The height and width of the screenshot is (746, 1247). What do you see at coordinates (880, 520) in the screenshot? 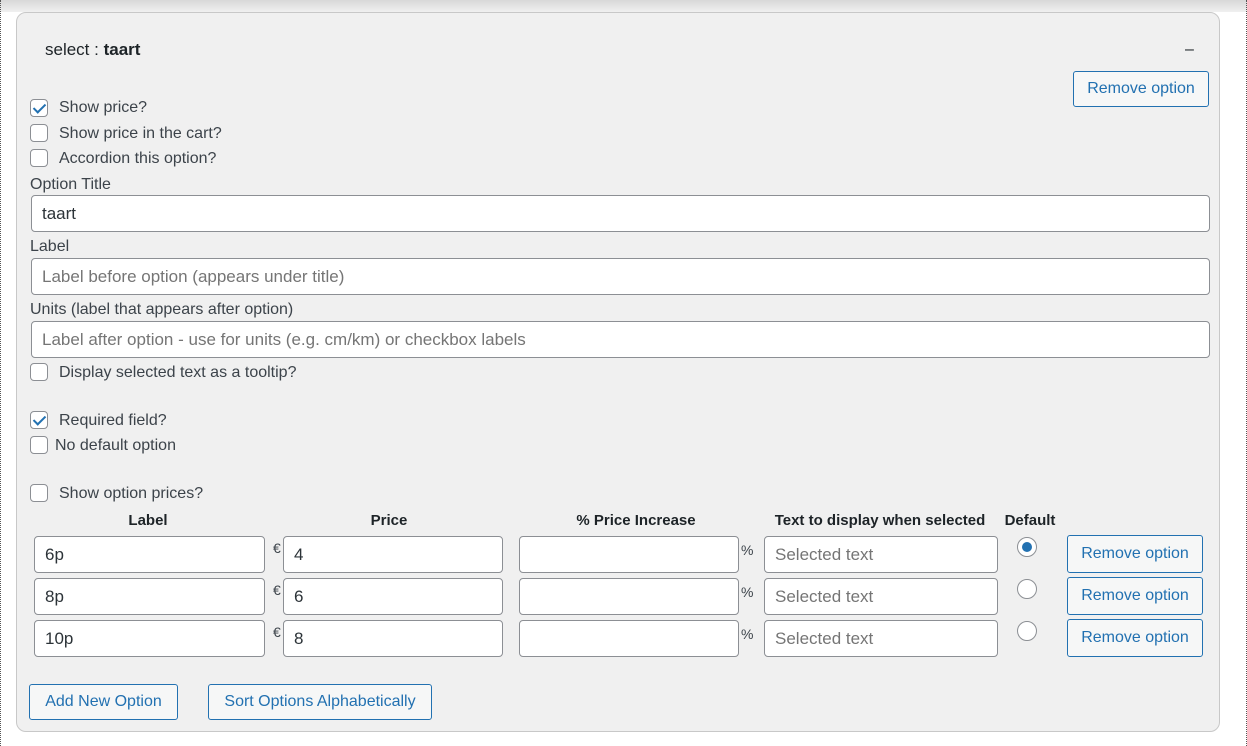
I see `col-header-text: Text to display when selected` at bounding box center [880, 520].